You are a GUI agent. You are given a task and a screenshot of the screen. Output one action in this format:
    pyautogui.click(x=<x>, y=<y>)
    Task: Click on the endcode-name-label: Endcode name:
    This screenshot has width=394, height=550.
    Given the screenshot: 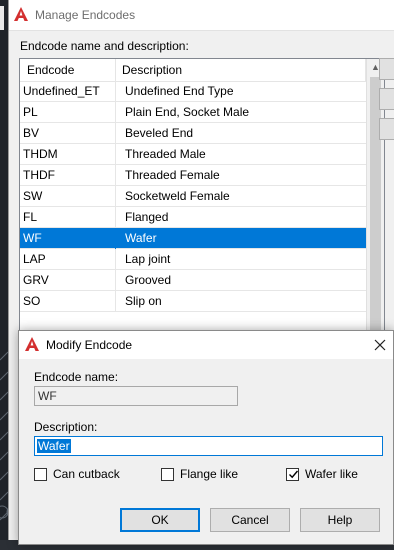 What is the action you would take?
    pyautogui.click(x=76, y=377)
    